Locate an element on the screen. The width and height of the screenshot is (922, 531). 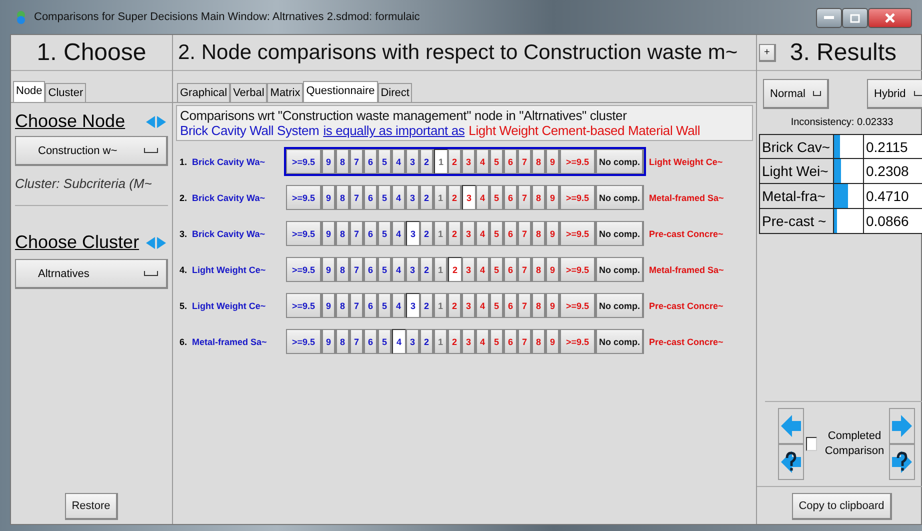
tab: Cluster is located at coordinates (65, 92).